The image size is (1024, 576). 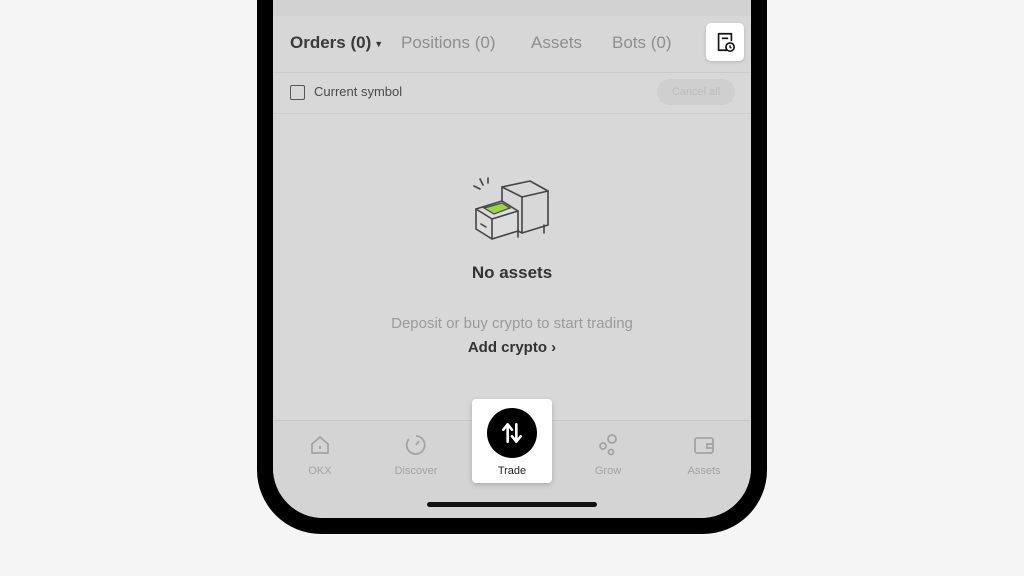 I want to click on add-crypto-label: Add crypto, so click(x=507, y=347).